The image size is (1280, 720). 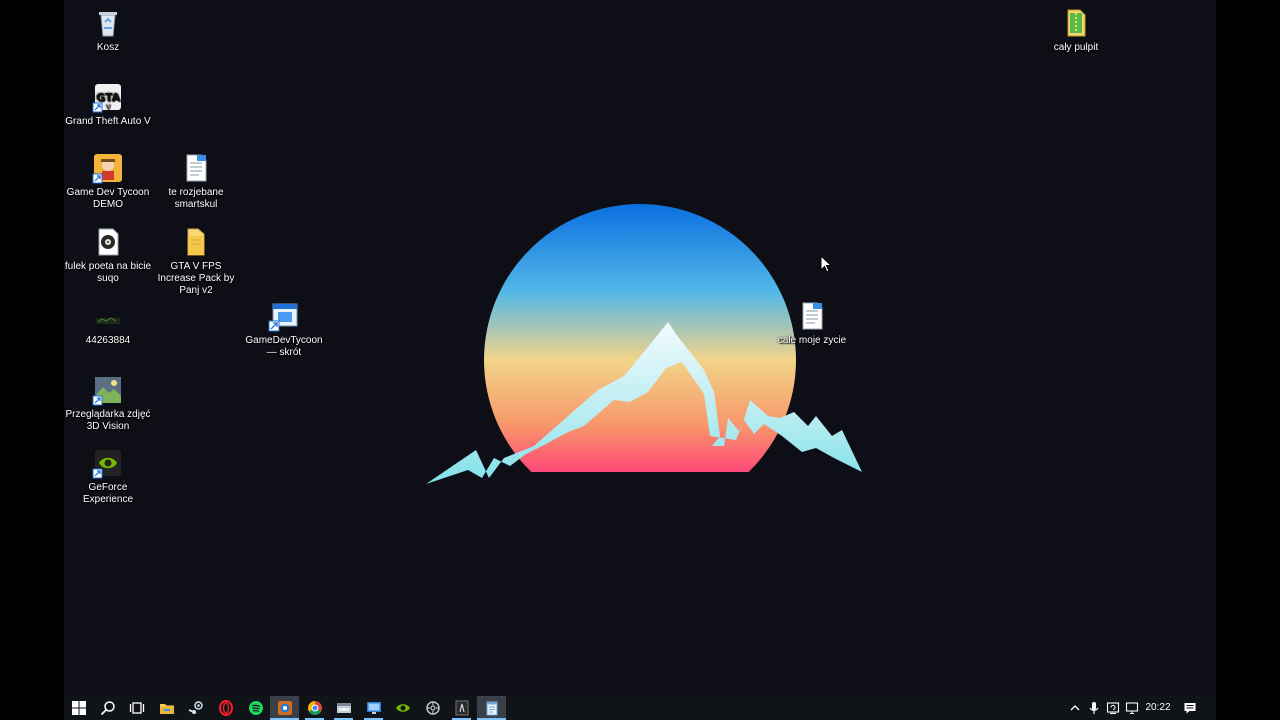 I want to click on gear-app-icon, so click(x=432, y=708).